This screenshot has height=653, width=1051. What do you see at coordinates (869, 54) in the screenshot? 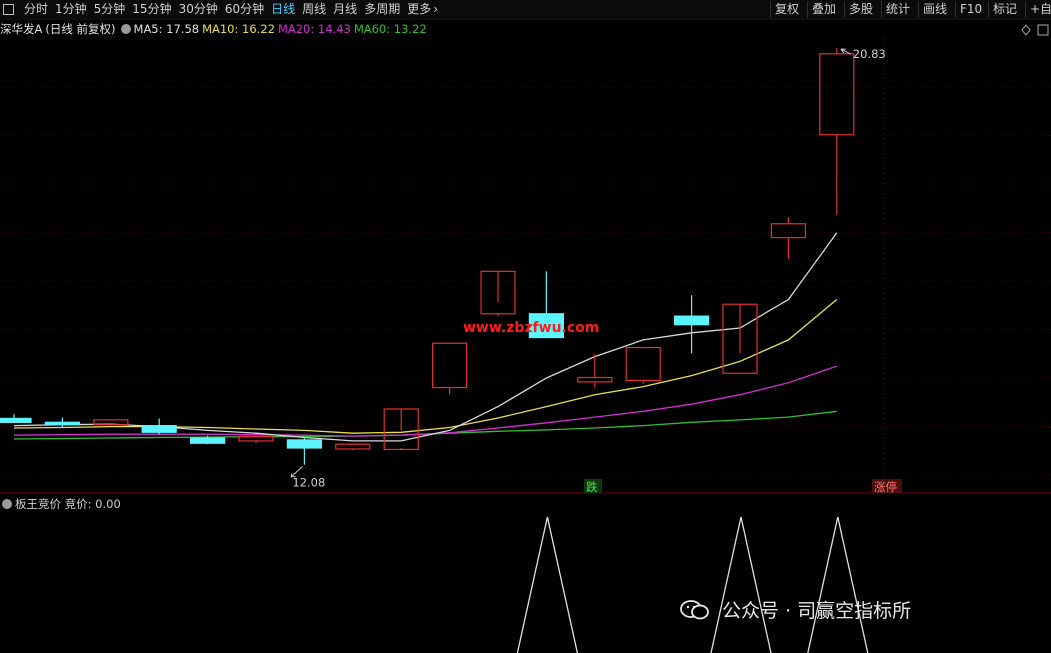
I see `high-price-label: 20.83` at bounding box center [869, 54].